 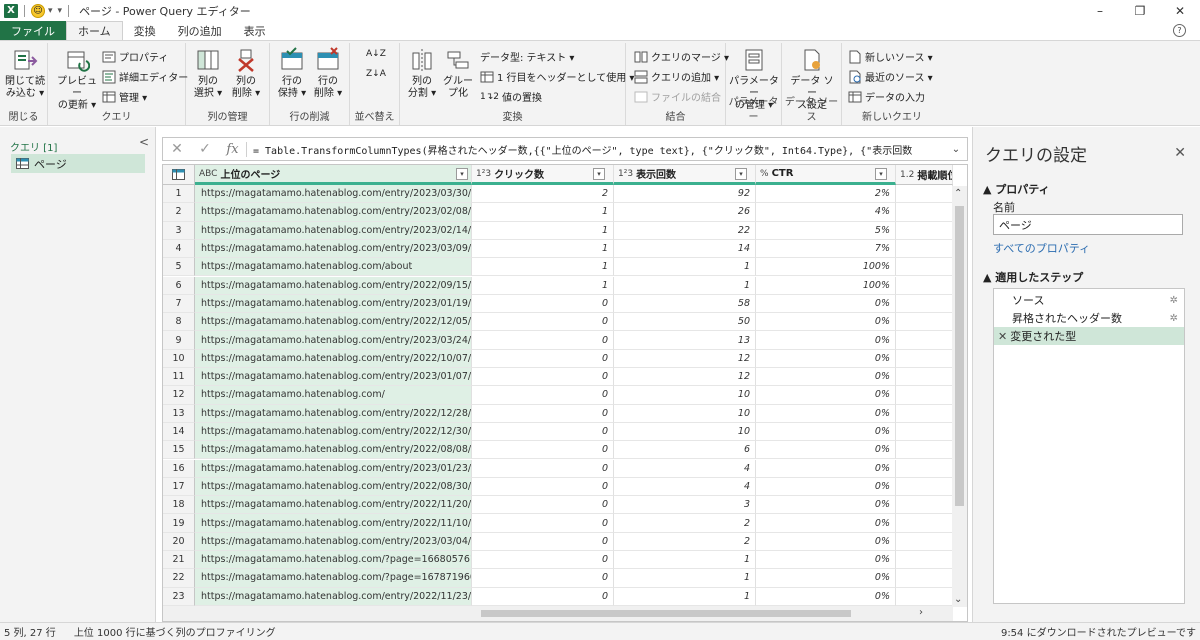 I want to click on tab-file: ファイル, so click(x=33, y=30).